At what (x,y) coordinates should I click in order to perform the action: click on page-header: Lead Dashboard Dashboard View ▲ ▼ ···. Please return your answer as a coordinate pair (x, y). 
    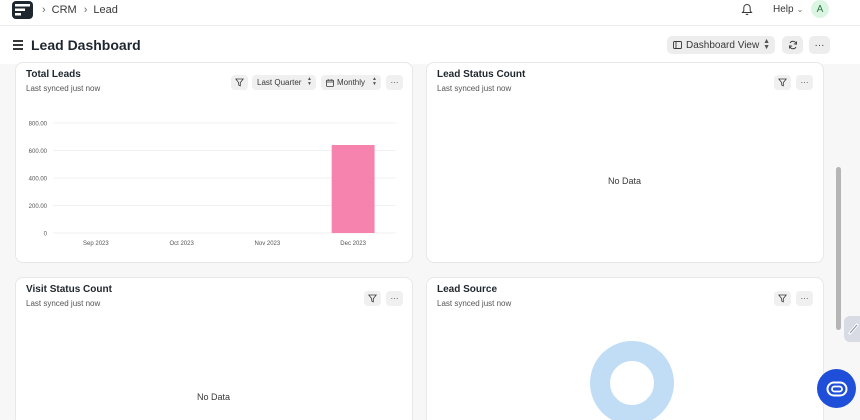
    Looking at the image, I should click on (430, 45).